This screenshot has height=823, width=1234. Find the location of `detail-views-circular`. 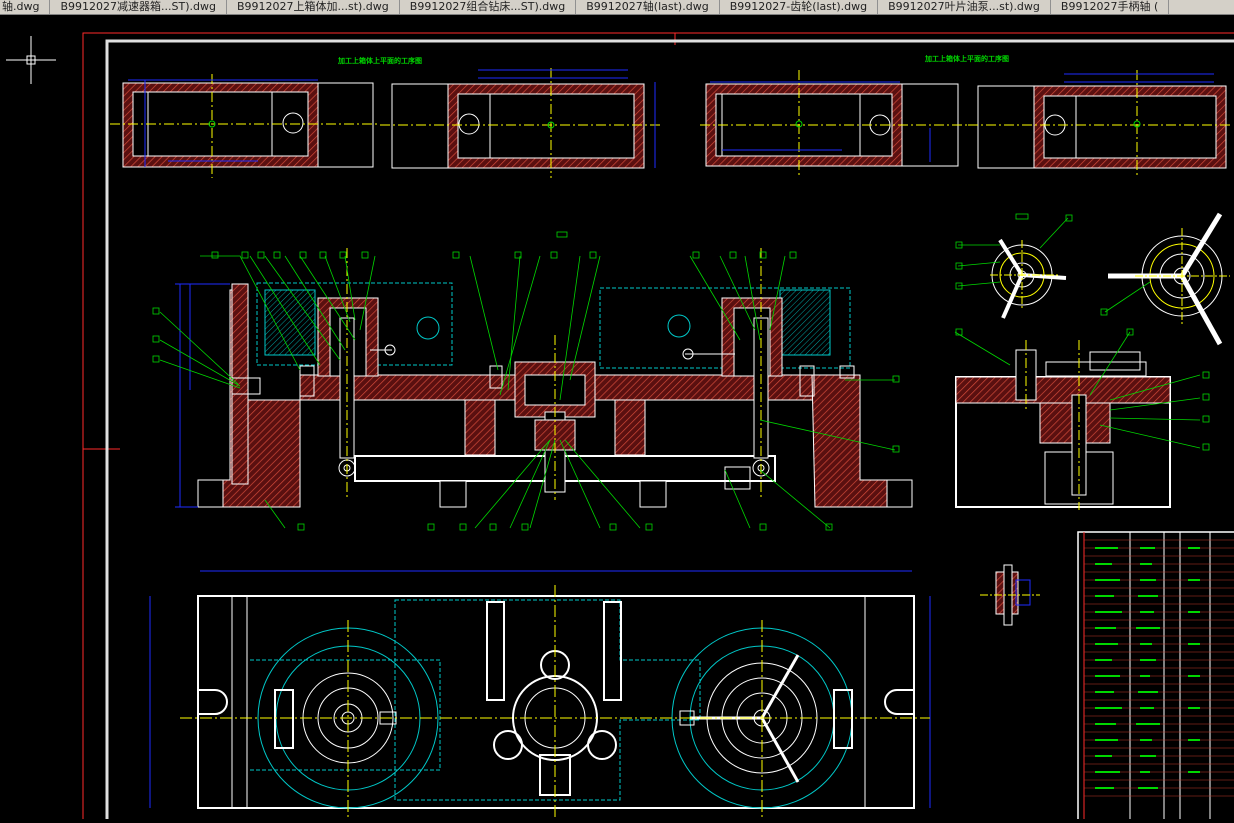

detail-views-circular is located at coordinates (1110, 279).